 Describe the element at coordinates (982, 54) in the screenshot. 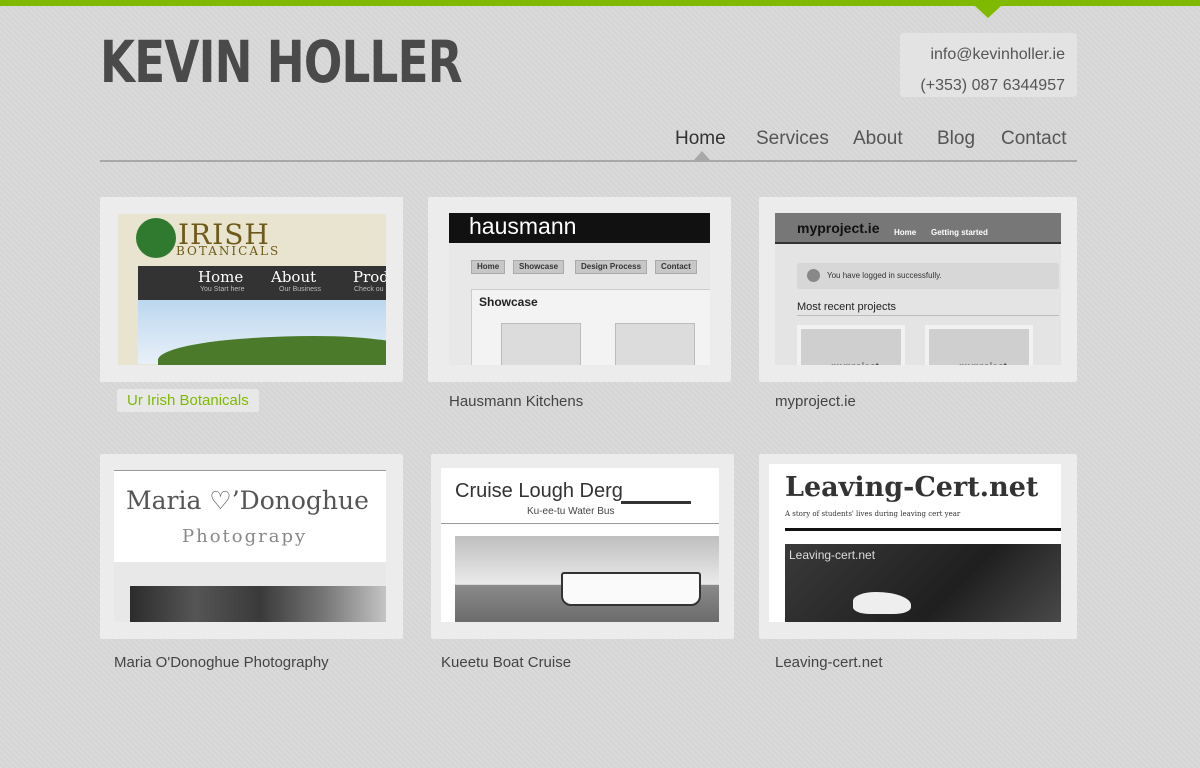

I see `contact-email: info@kevinholler.ie` at that location.